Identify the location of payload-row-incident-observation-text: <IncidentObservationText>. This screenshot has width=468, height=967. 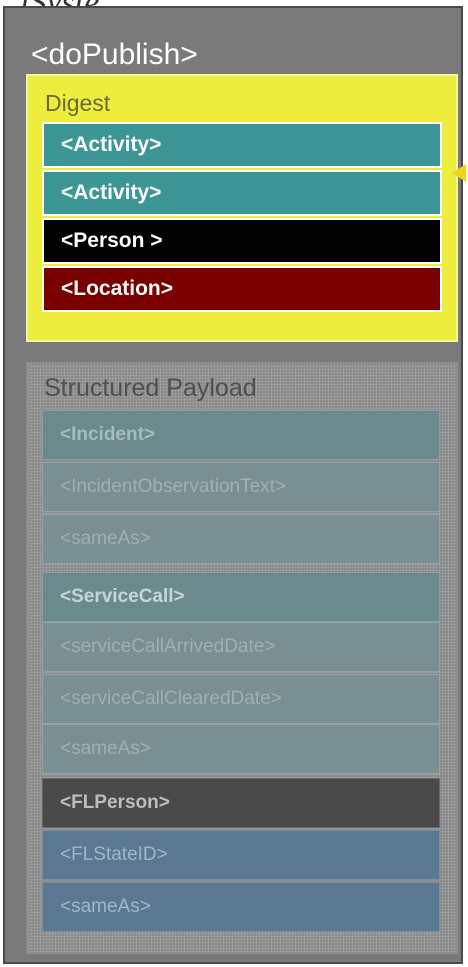
(241, 487).